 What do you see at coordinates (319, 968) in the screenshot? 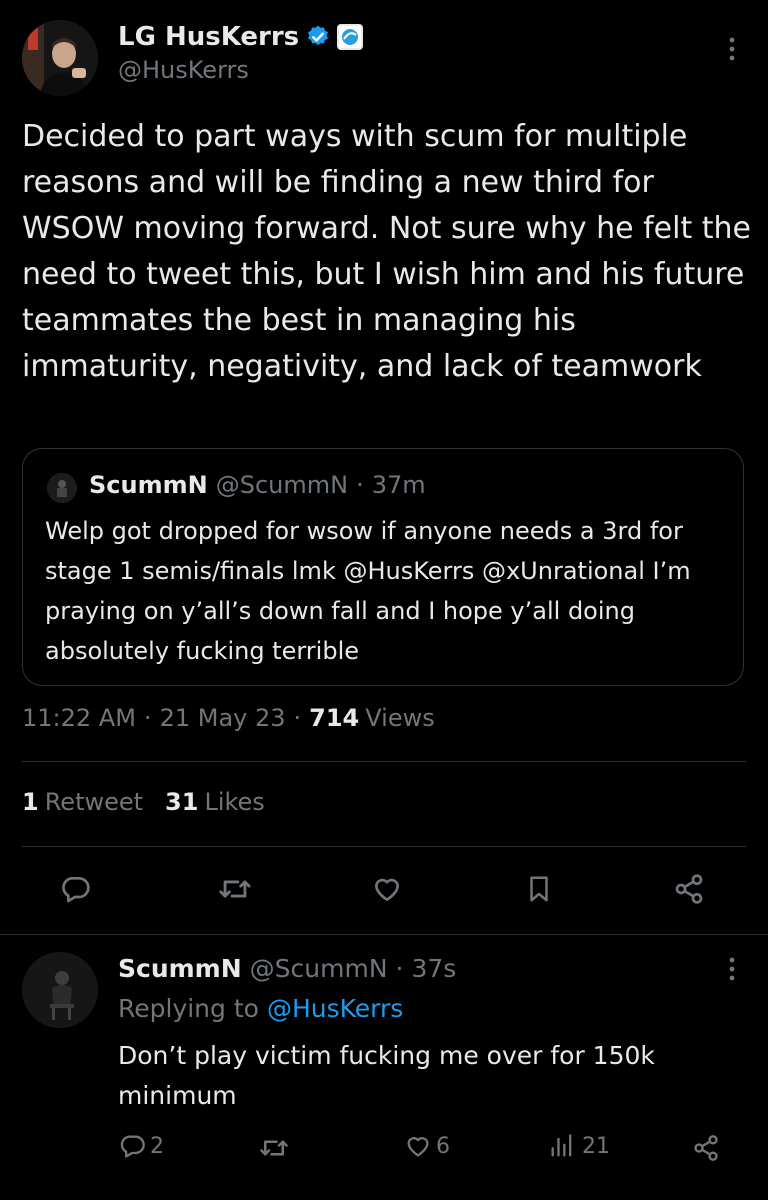
I see `reply-author-handle: @ScummN` at bounding box center [319, 968].